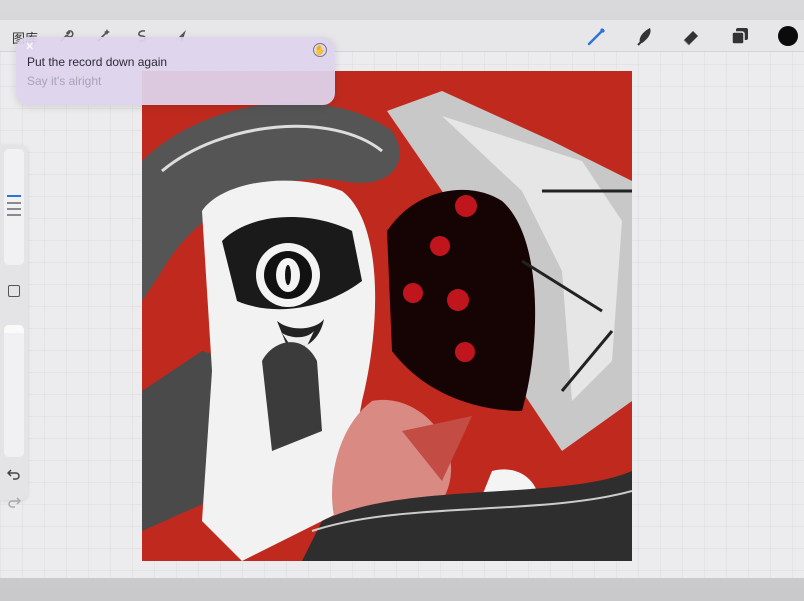  I want to click on toast-title: Put the record down again, so click(97, 62).